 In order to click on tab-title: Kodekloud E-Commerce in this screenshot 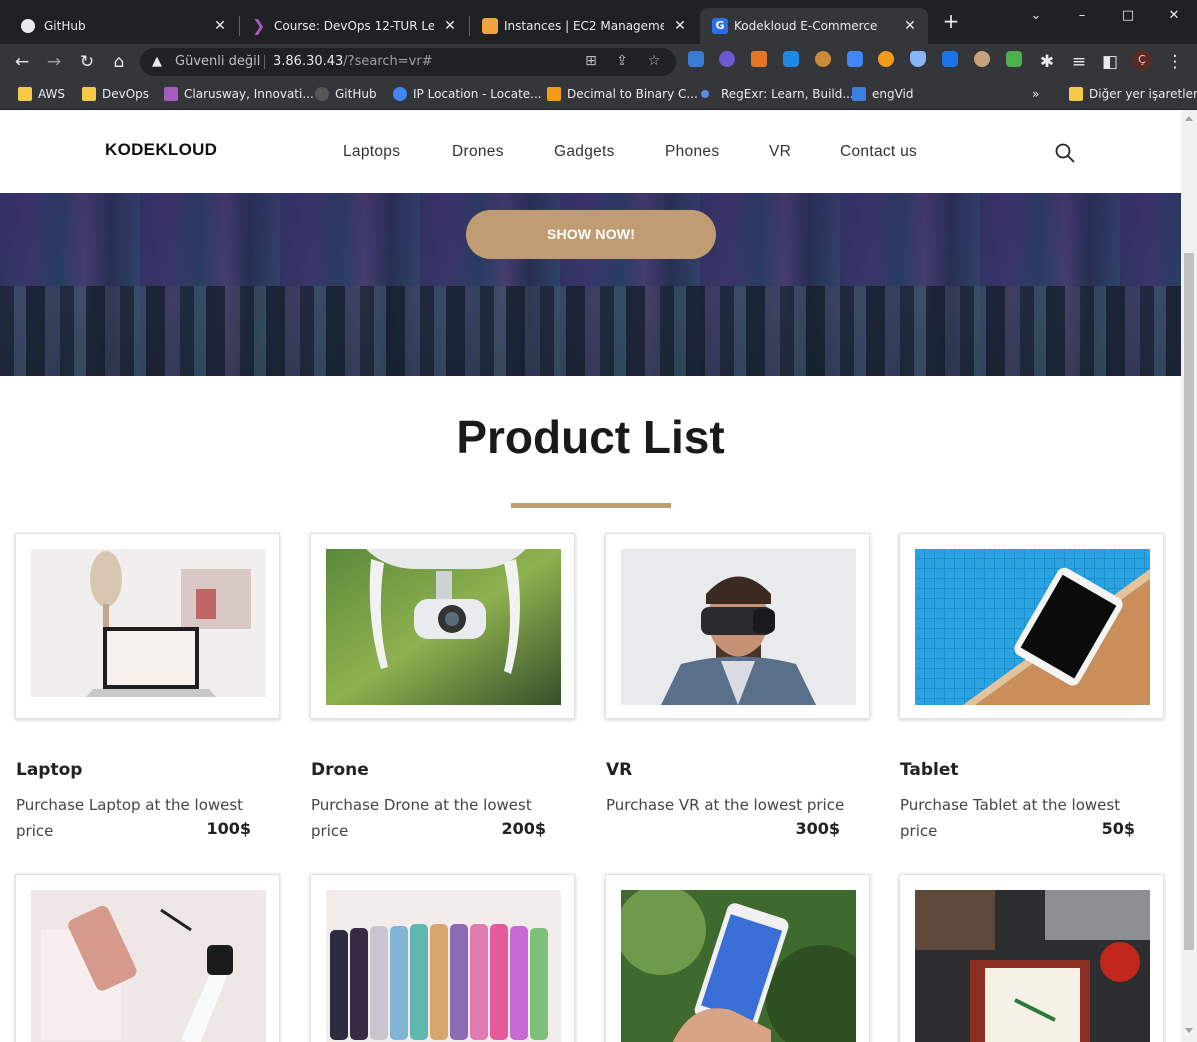, I will do `click(806, 26)`.